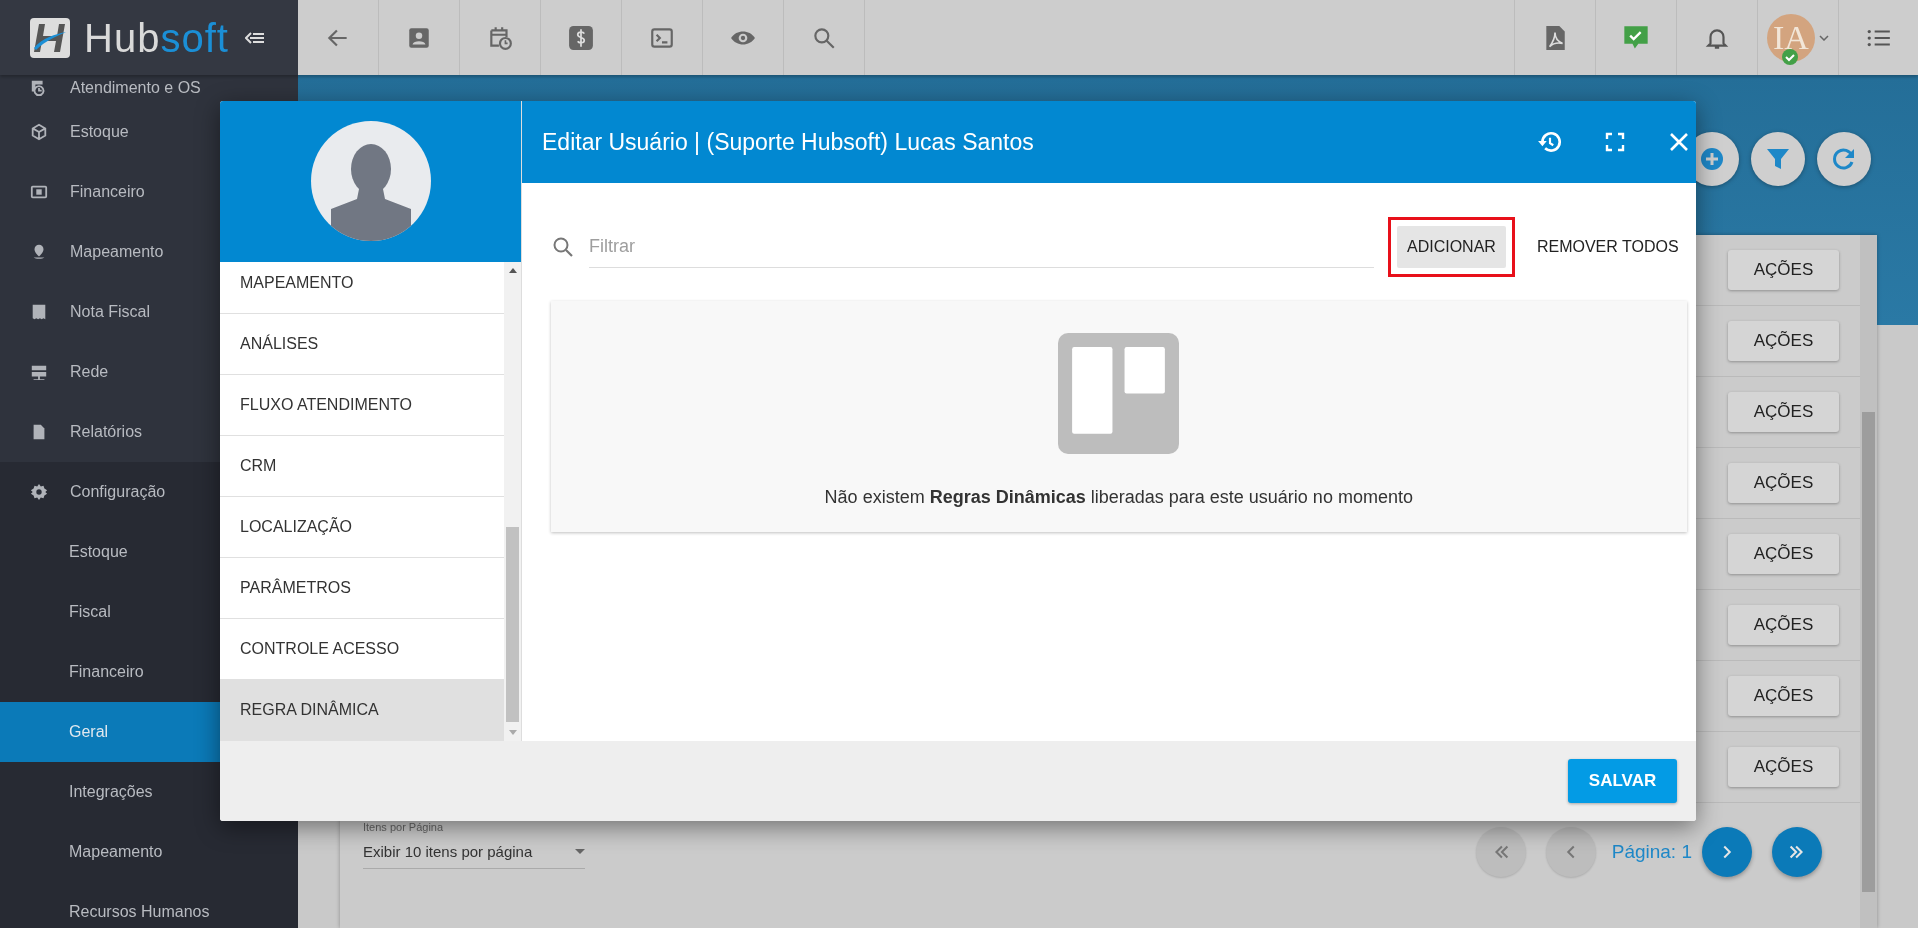 The image size is (1918, 928). Describe the element at coordinates (1778, 159) in the screenshot. I see `filter-icon` at that location.